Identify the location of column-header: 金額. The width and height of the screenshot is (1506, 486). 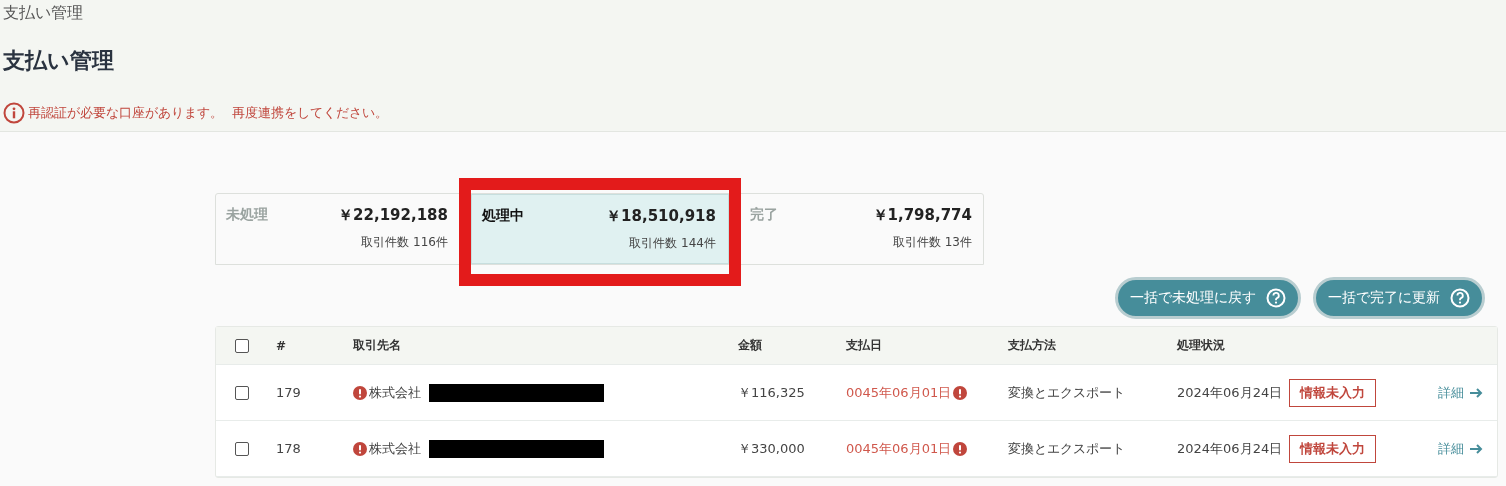
(750, 345).